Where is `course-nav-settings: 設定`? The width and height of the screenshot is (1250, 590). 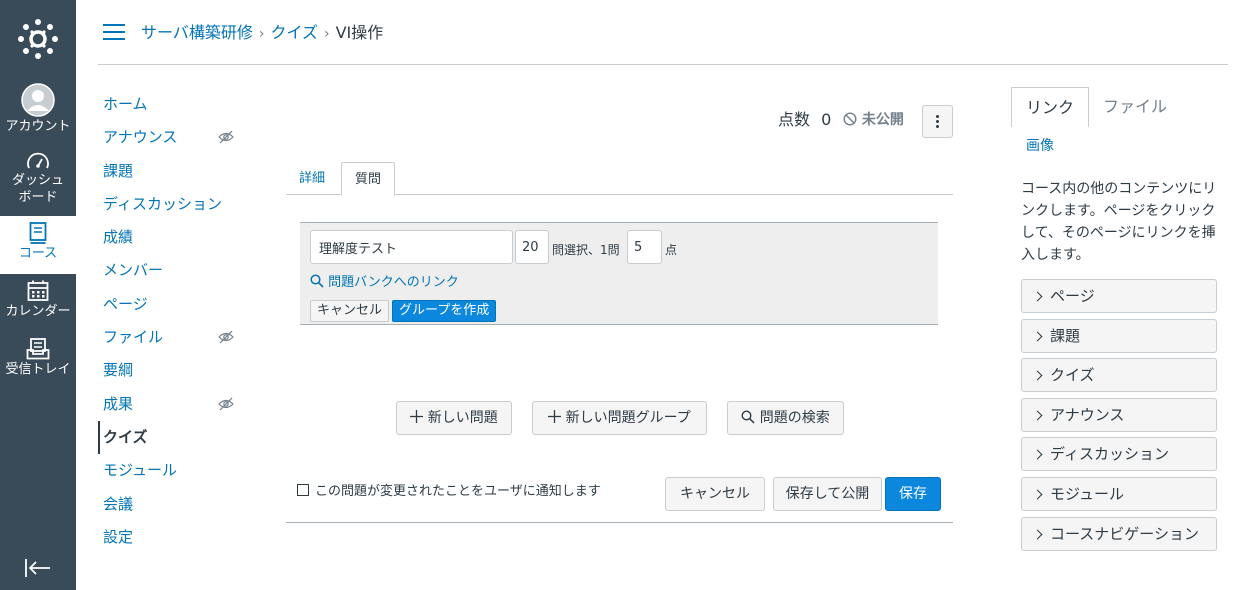 course-nav-settings: 設定 is located at coordinates (173, 537).